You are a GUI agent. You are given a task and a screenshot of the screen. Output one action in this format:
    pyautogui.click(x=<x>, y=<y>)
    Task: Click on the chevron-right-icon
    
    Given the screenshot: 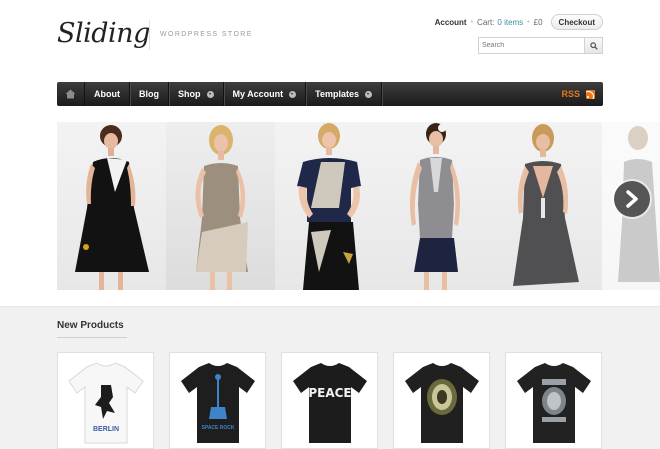 What is the action you would take?
    pyautogui.click(x=632, y=199)
    